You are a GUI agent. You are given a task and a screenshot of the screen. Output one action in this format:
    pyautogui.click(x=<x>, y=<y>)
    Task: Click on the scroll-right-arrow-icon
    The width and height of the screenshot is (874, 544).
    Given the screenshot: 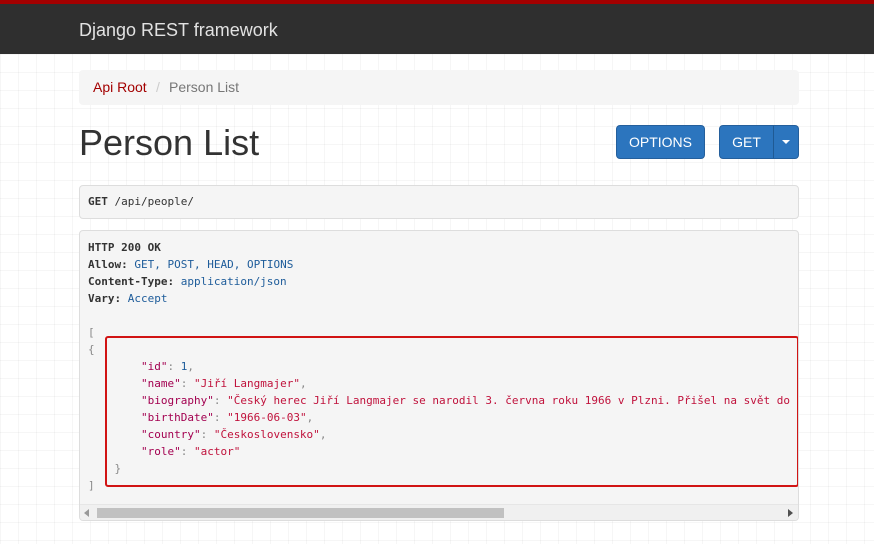 What is the action you would take?
    pyautogui.click(x=790, y=513)
    